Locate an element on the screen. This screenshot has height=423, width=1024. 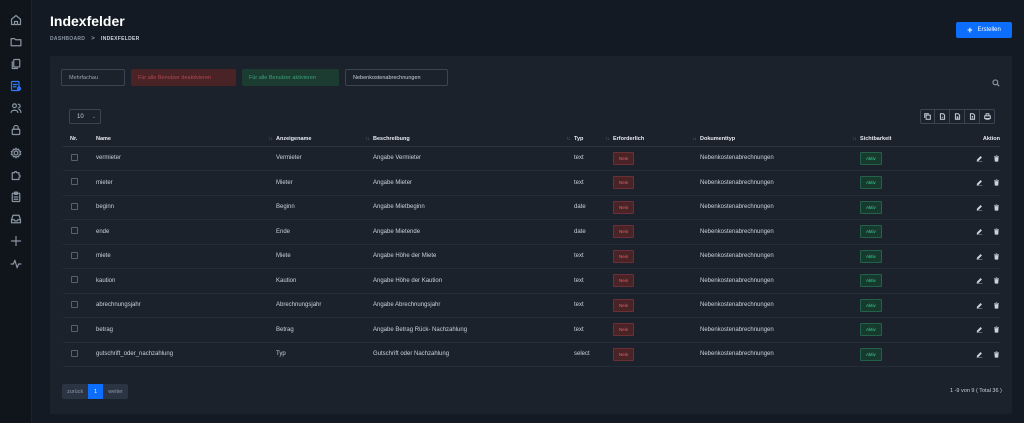
type-filter-input: Mehrfachau is located at coordinates (93, 77).